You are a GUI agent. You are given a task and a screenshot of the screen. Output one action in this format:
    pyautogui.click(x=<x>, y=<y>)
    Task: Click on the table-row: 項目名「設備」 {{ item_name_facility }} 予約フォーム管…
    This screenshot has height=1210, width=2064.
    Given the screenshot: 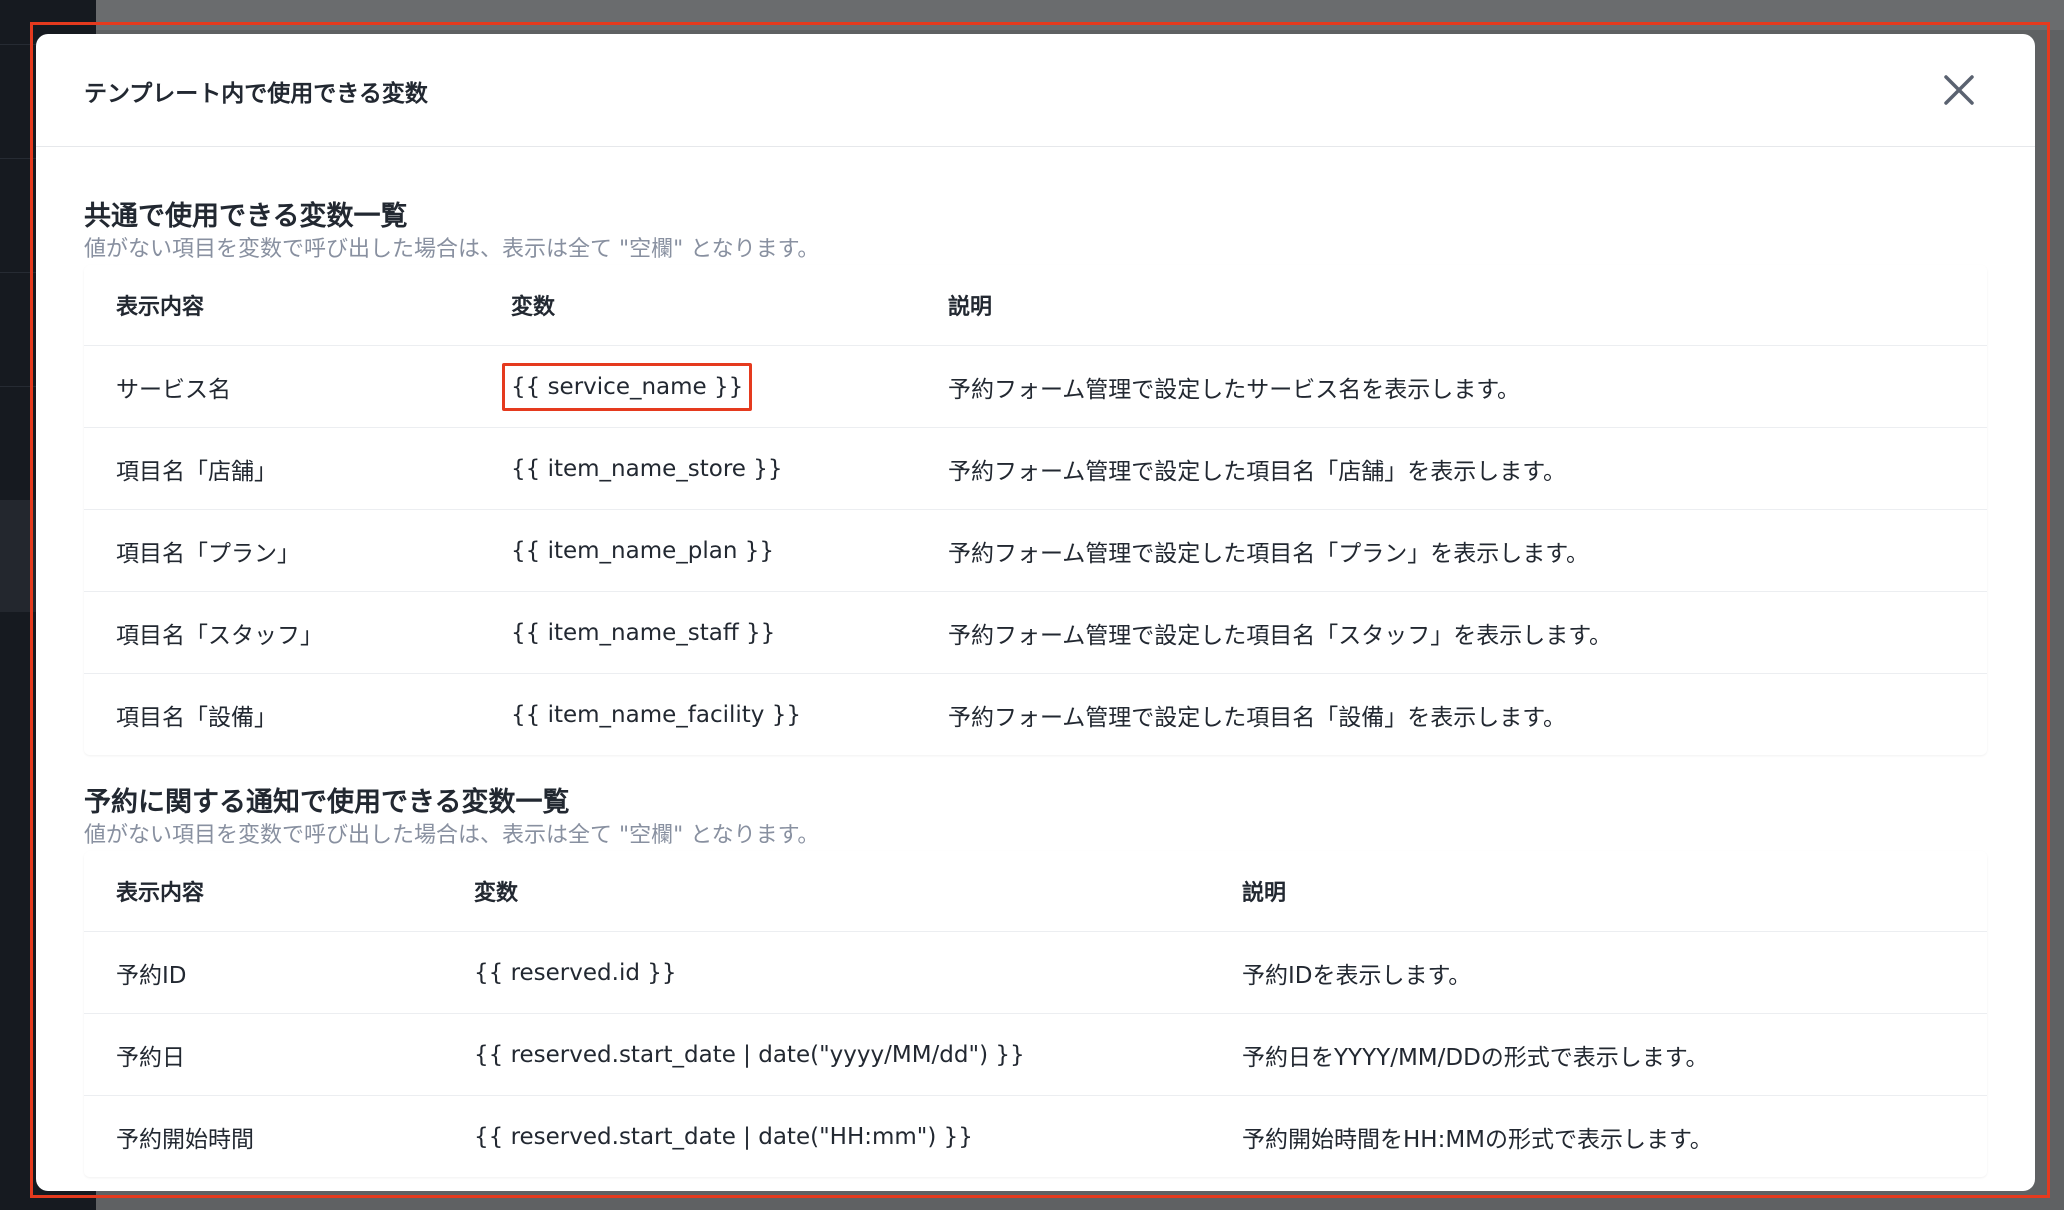 What is the action you would take?
    pyautogui.click(x=1035, y=715)
    